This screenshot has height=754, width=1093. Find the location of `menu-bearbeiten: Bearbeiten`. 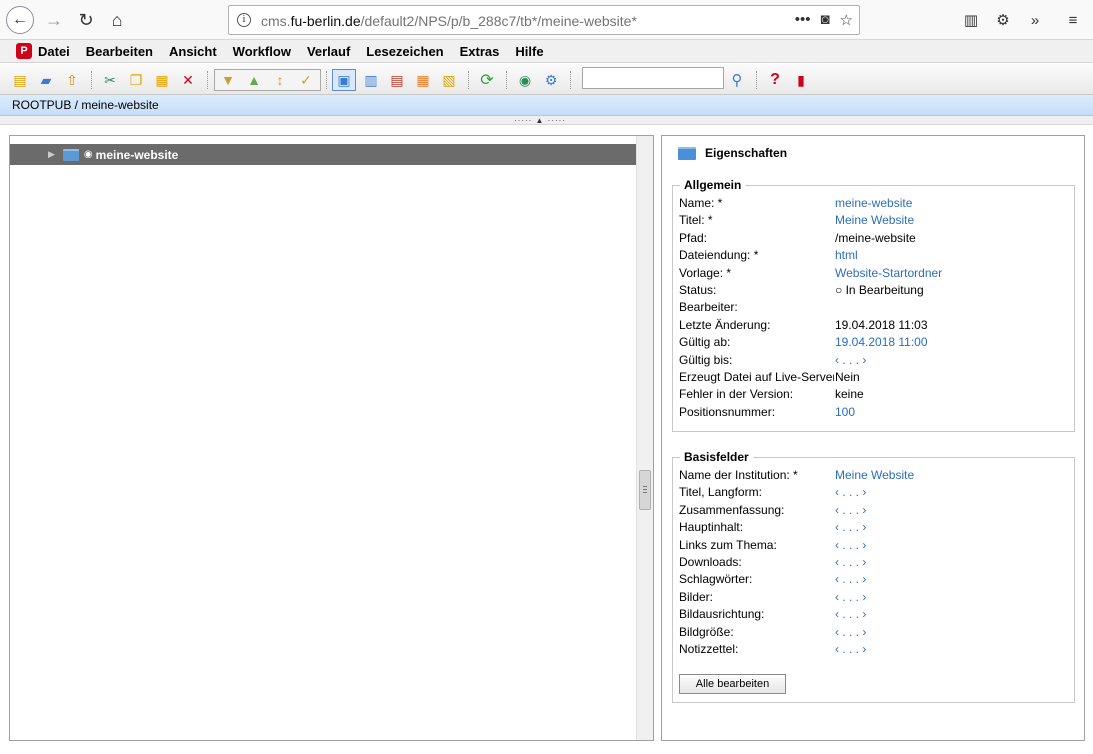

menu-bearbeiten: Bearbeiten is located at coordinates (119, 51).